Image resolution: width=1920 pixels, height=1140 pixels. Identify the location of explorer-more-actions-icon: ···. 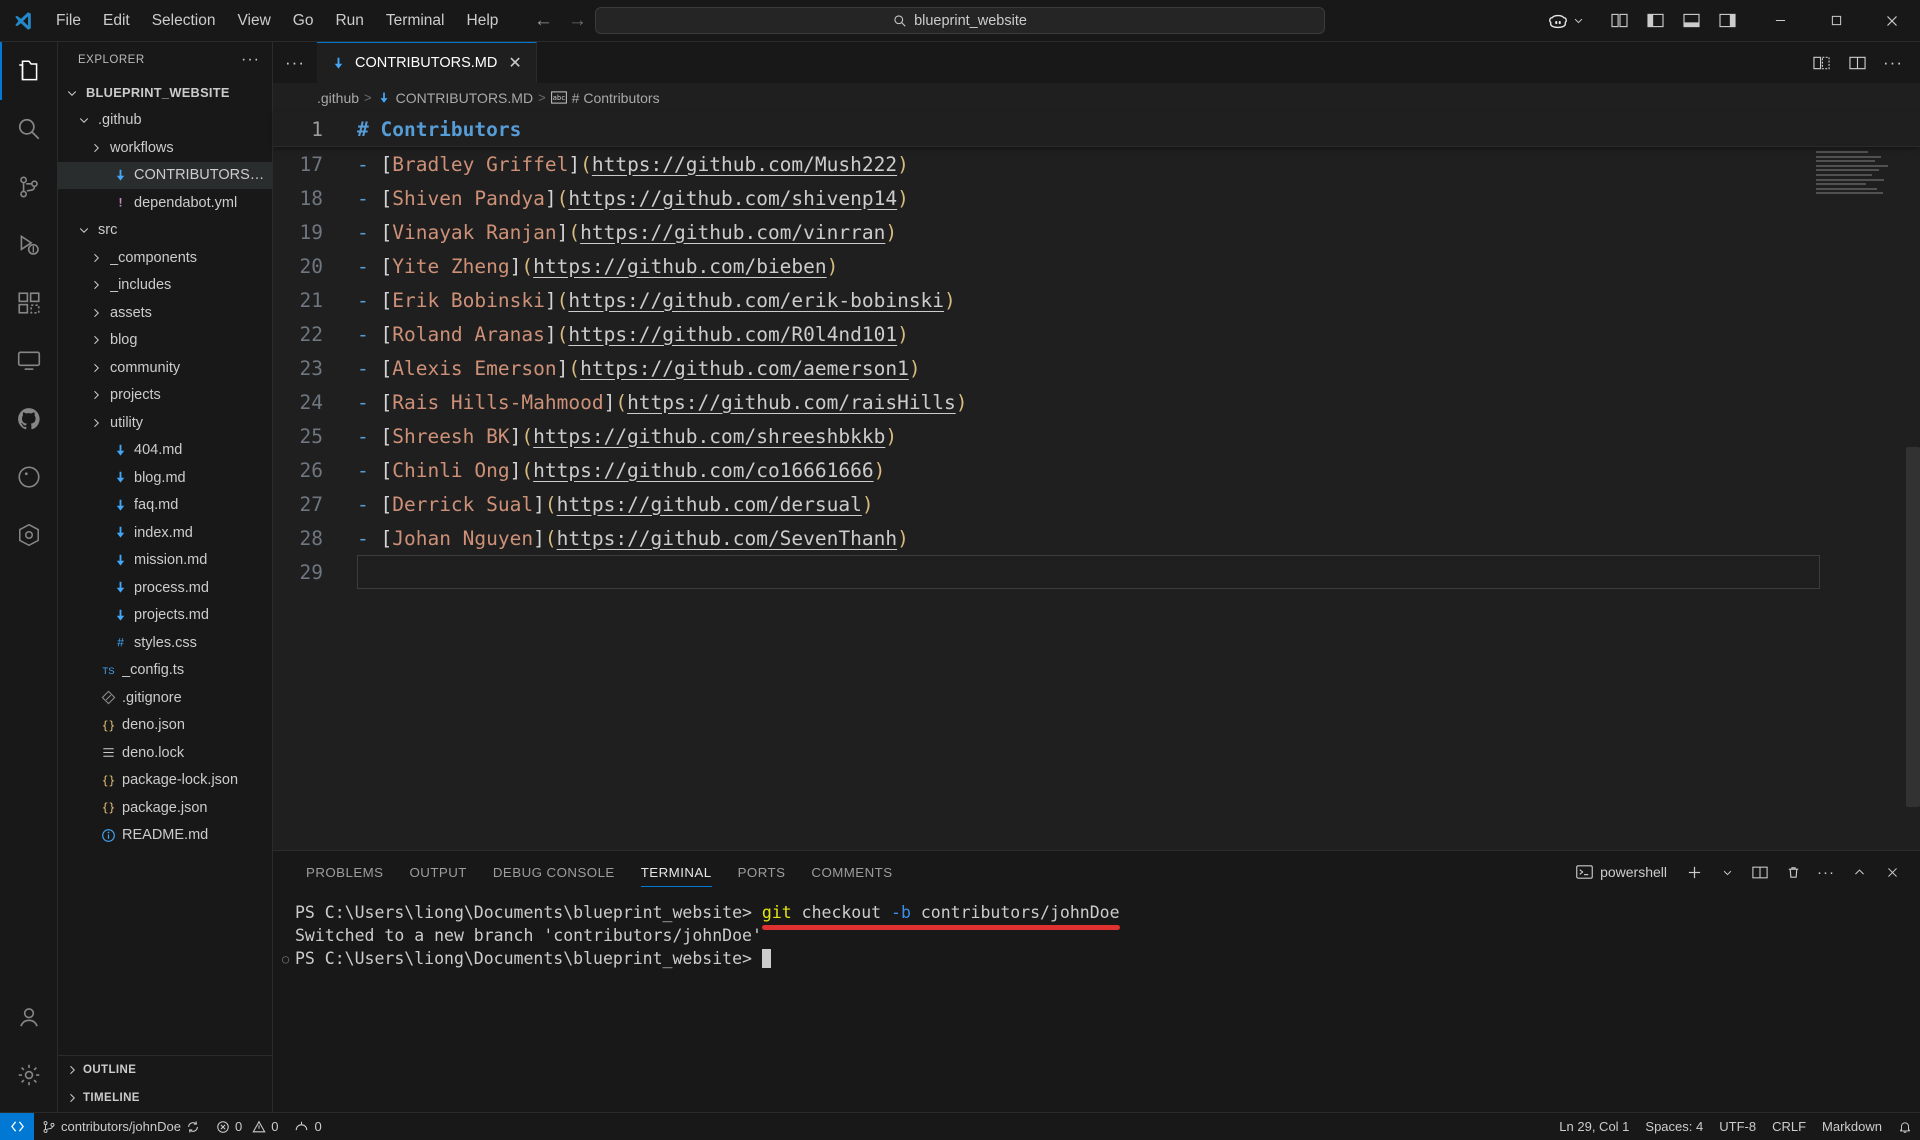
(250, 60).